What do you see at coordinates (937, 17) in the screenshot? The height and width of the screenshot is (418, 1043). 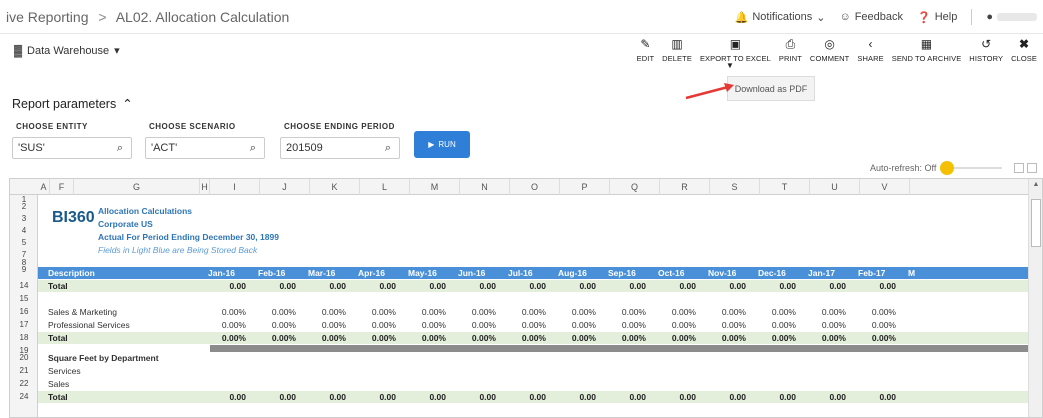 I see `help-button: ❓ Help` at bounding box center [937, 17].